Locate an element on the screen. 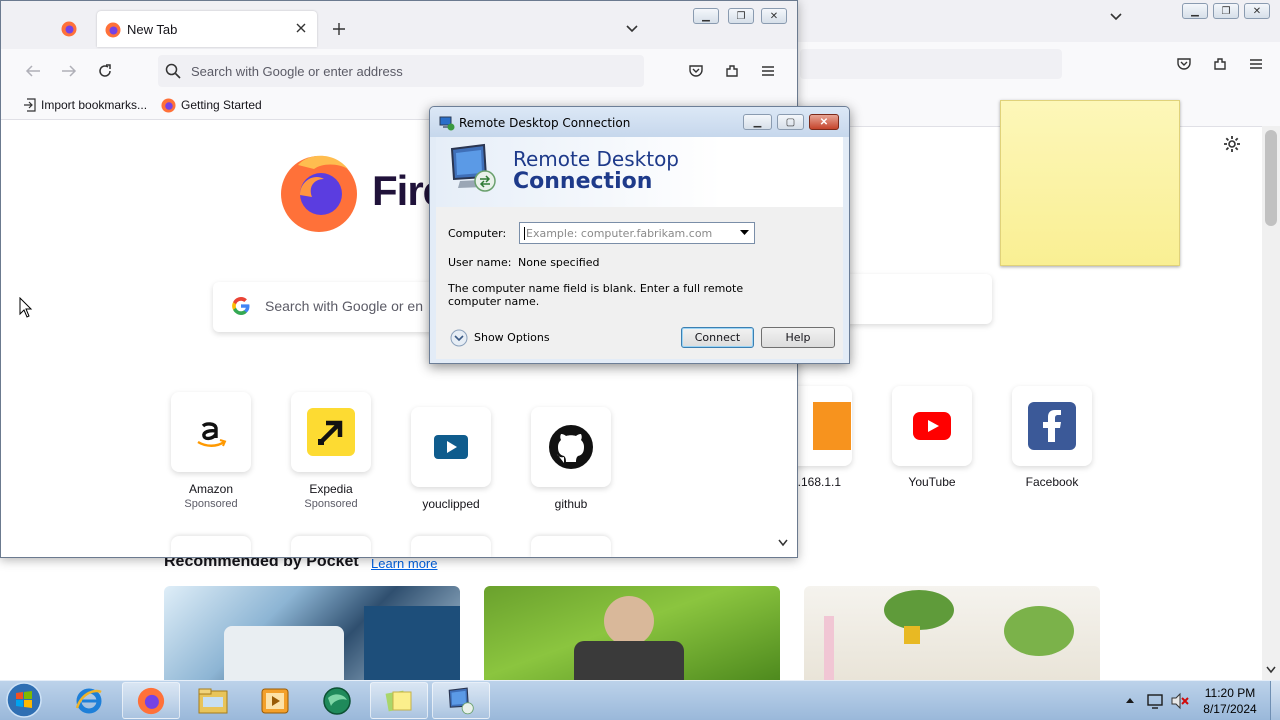  username-label: User name: is located at coordinates (480, 262).